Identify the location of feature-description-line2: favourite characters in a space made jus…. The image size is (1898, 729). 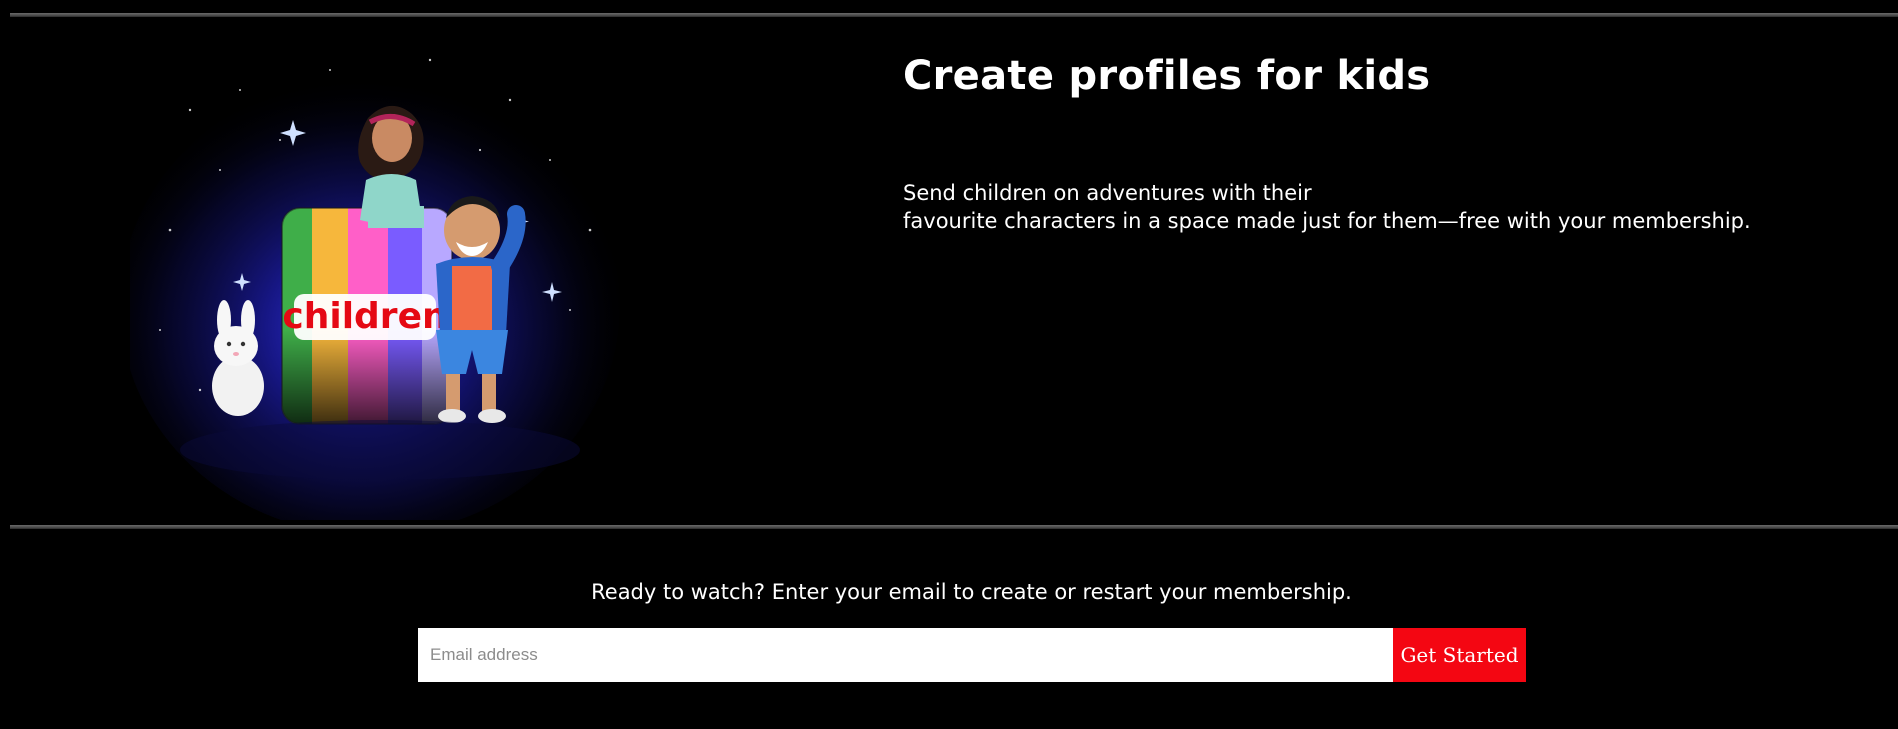
(1327, 221).